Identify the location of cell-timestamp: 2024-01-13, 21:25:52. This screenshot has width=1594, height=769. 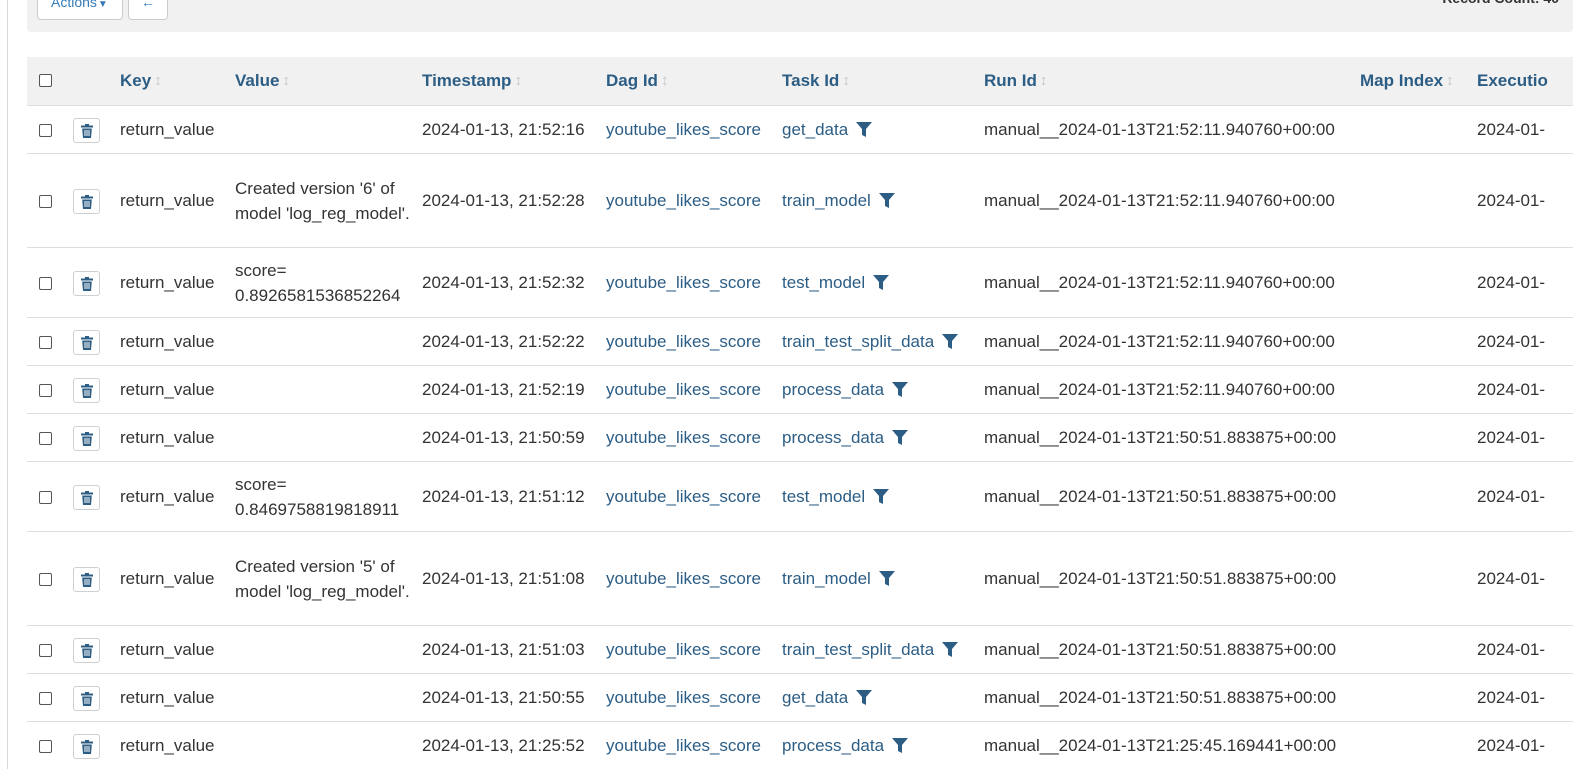
(503, 745).